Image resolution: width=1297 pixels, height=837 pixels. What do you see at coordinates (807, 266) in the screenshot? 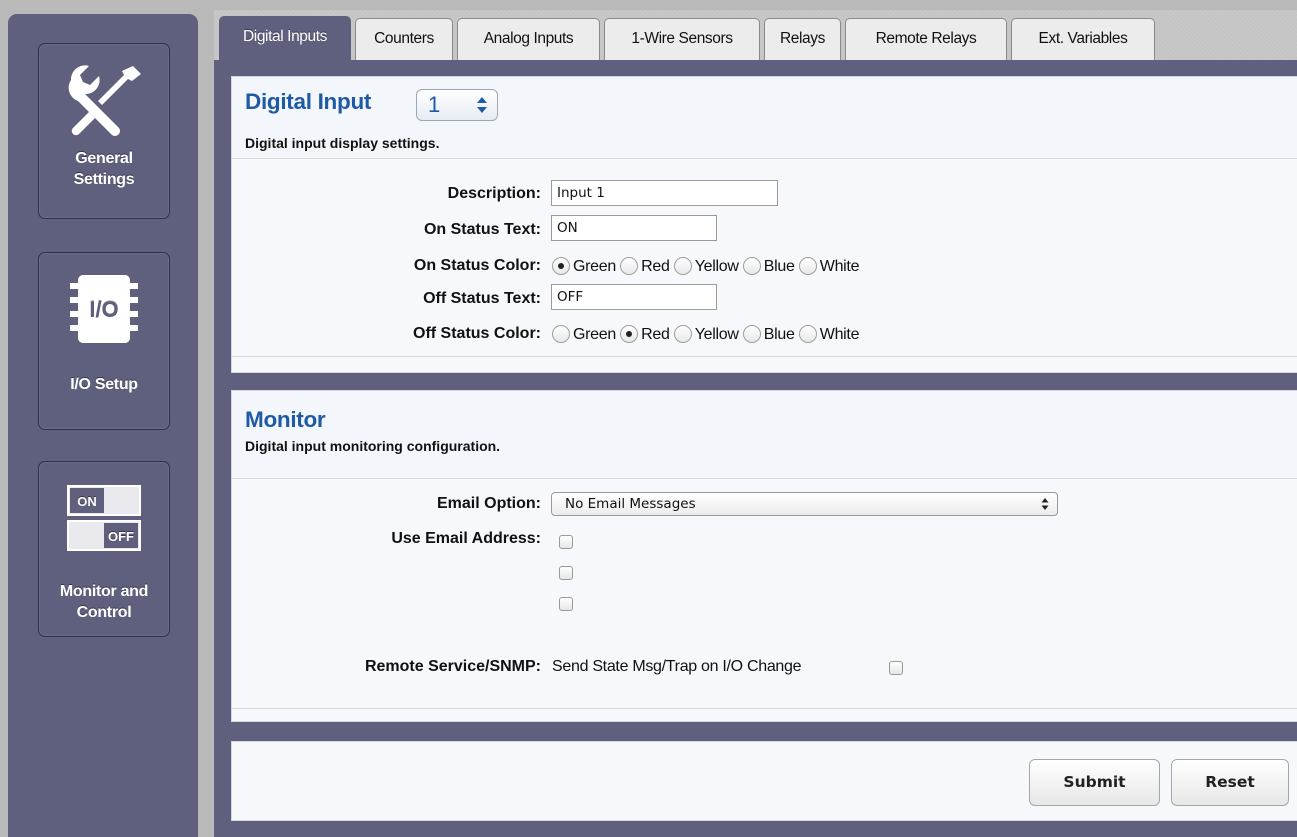
I see `on-color-white-radio` at bounding box center [807, 266].